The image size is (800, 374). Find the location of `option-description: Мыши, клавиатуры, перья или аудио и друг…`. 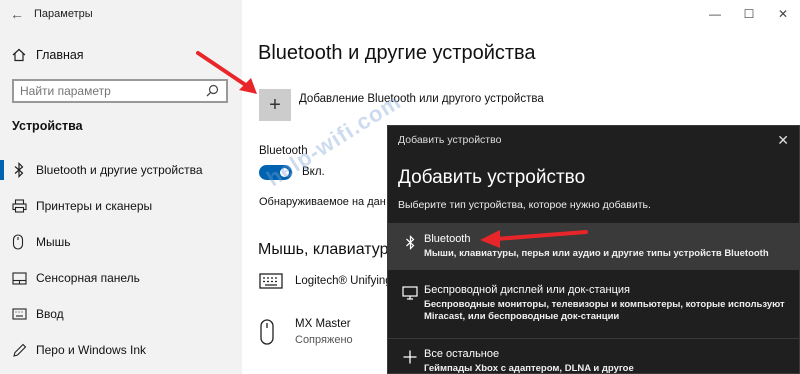

option-description: Мыши, клавиатуры, перья или аудио и друг… is located at coordinates (596, 253).